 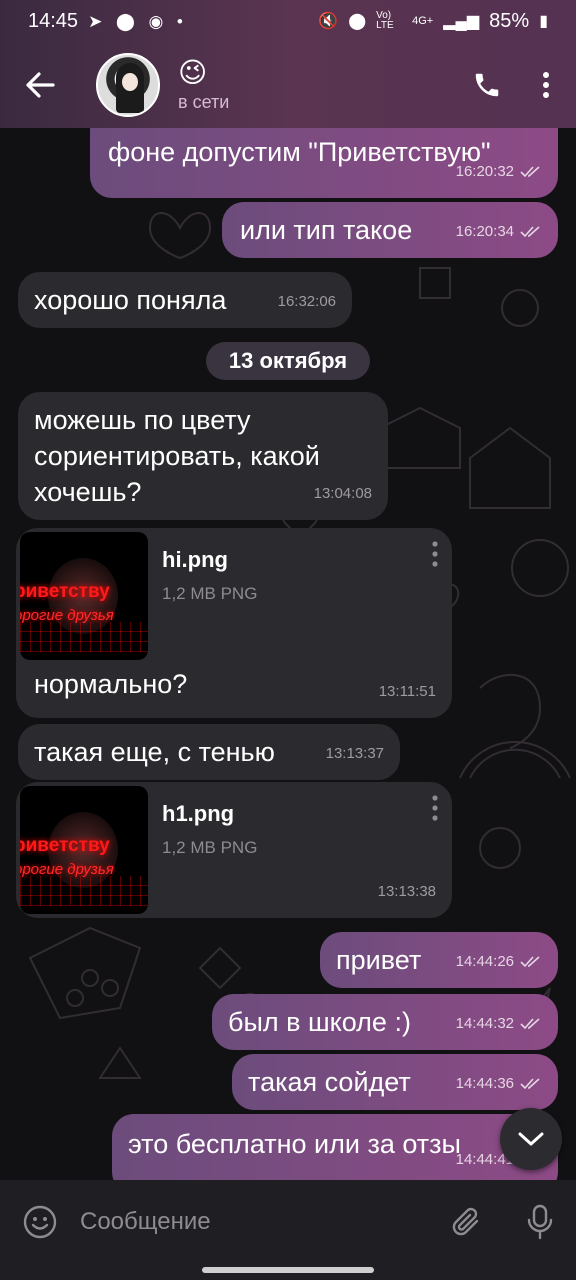 I want to click on message-bubble-out: такая сойдет 14:44:36, so click(x=395, y=1082).